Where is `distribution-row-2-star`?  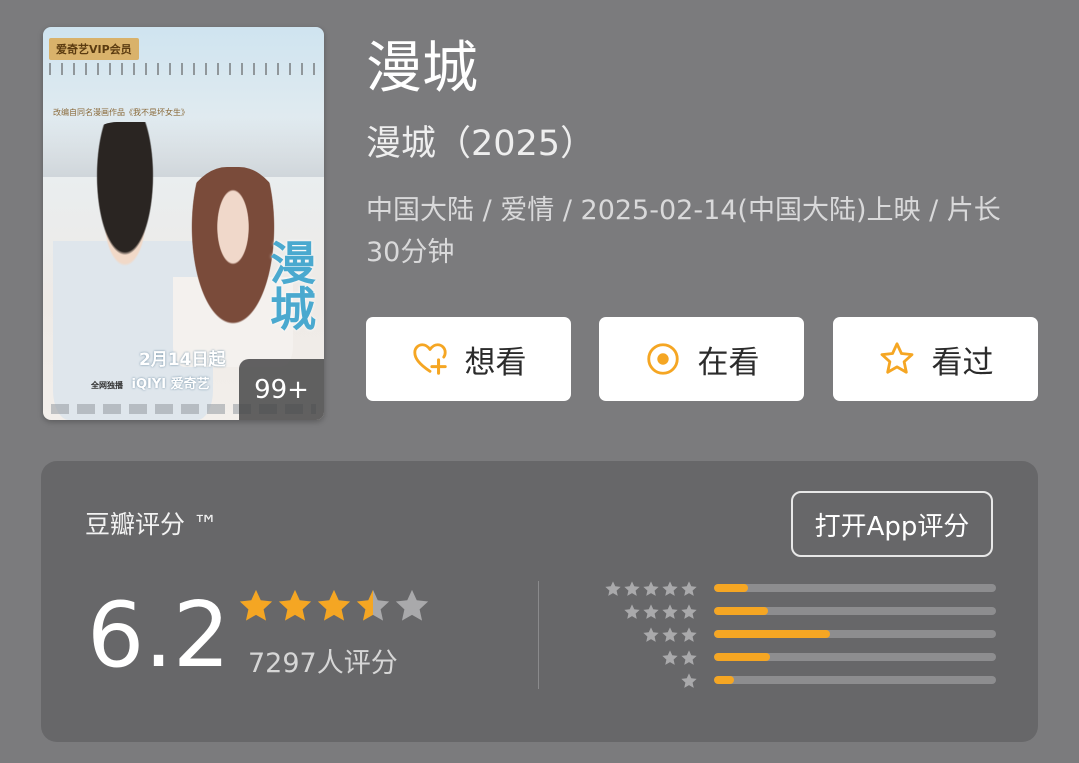
distribution-row-2-star is located at coordinates (802, 657).